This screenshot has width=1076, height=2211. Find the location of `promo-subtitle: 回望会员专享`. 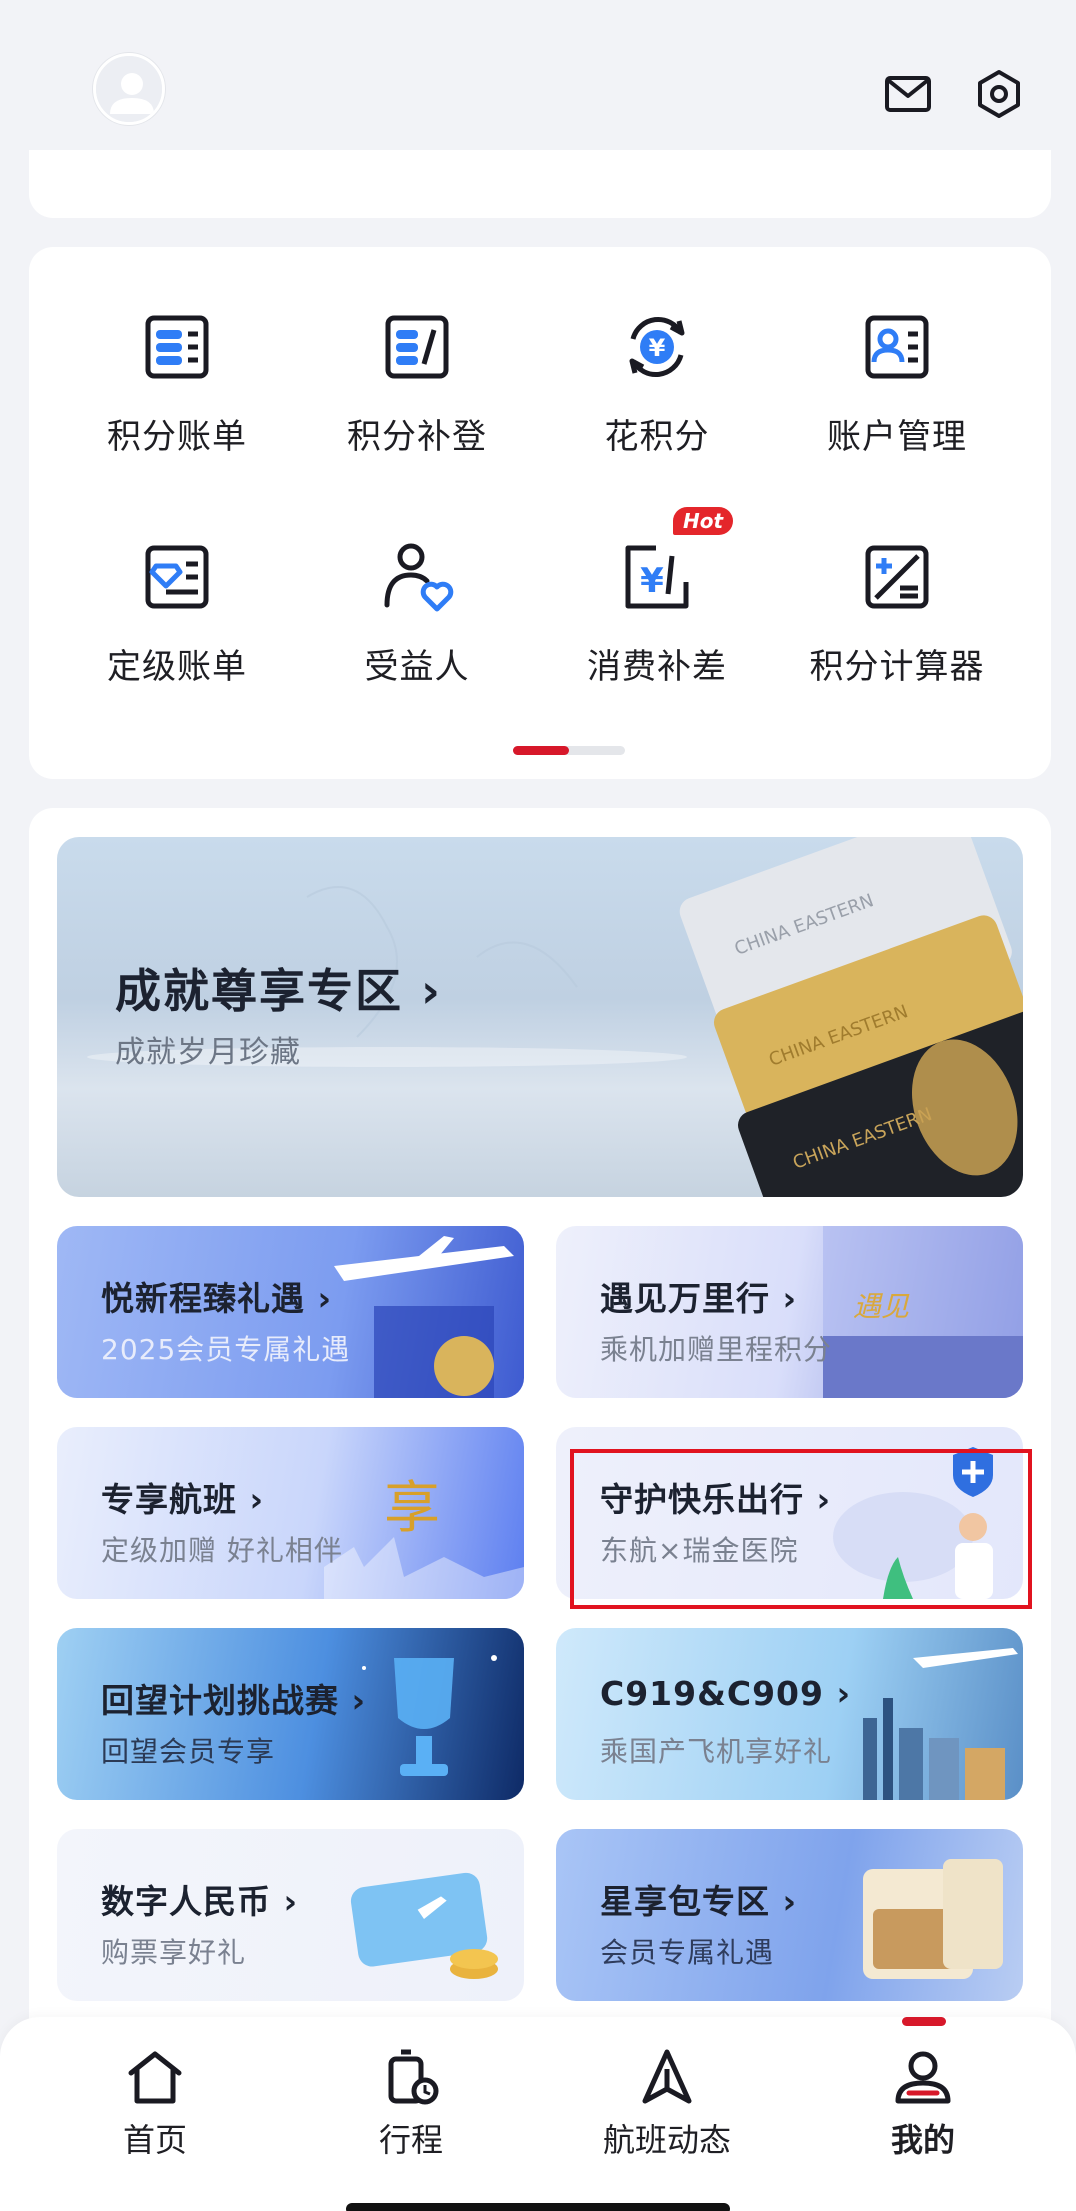

promo-subtitle: 回望会员专享 is located at coordinates (188, 1751).